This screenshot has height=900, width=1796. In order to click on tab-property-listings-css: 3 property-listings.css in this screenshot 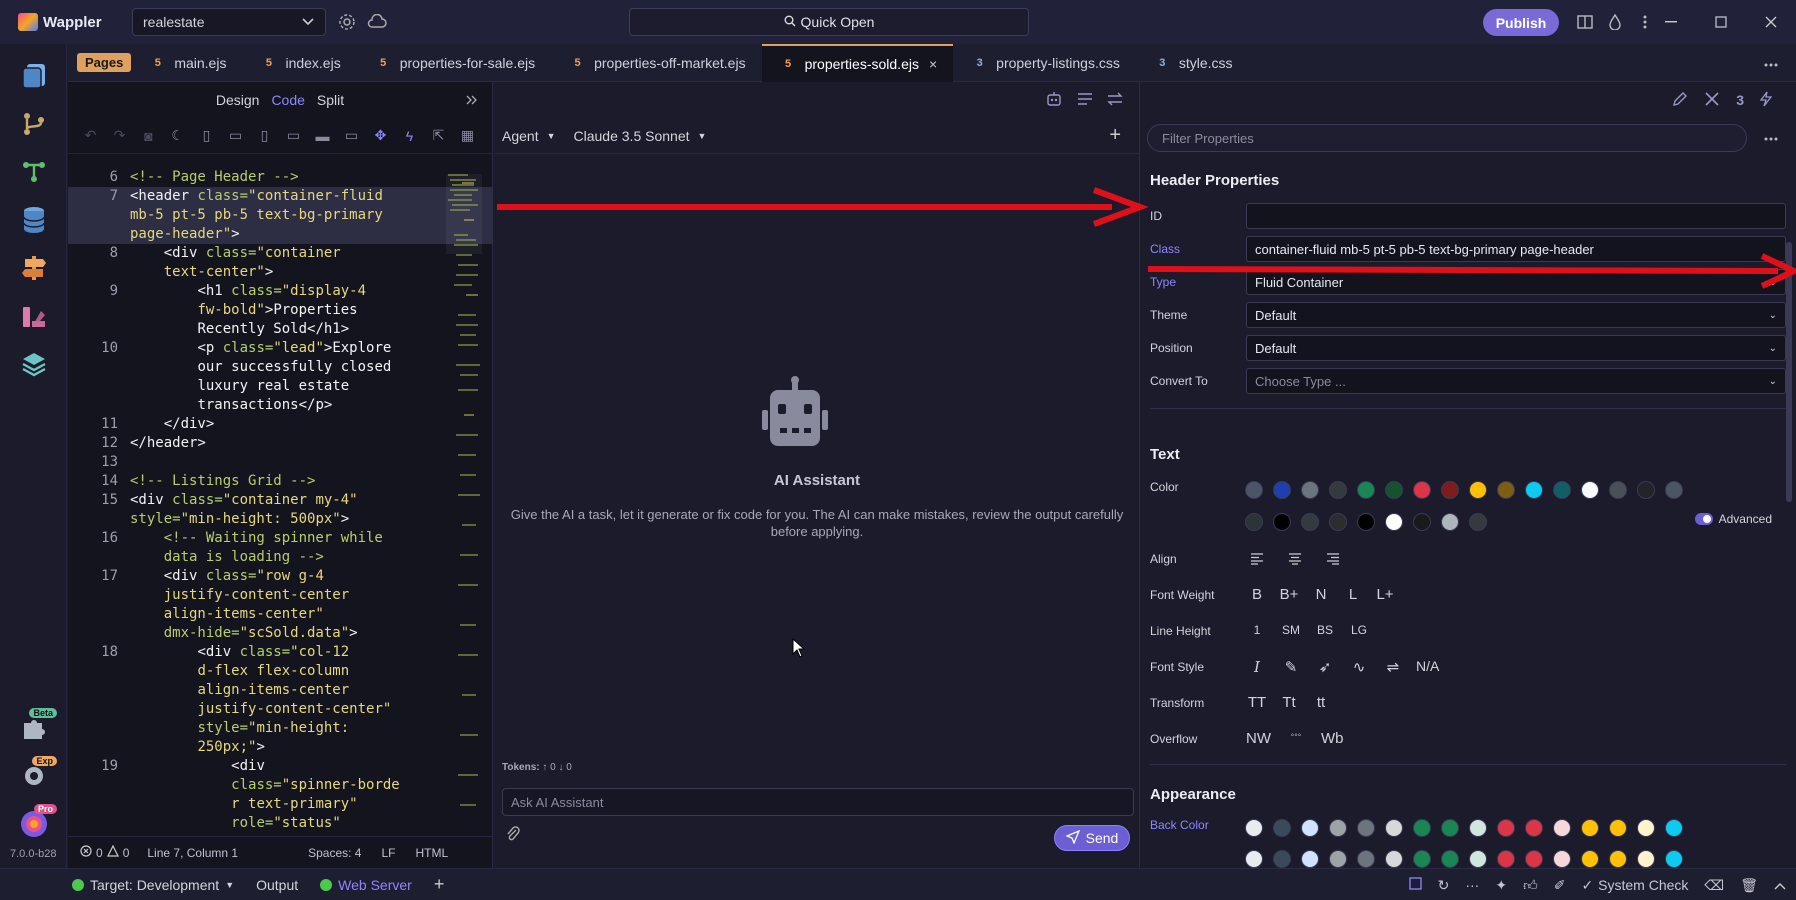, I will do `click(1044, 63)`.